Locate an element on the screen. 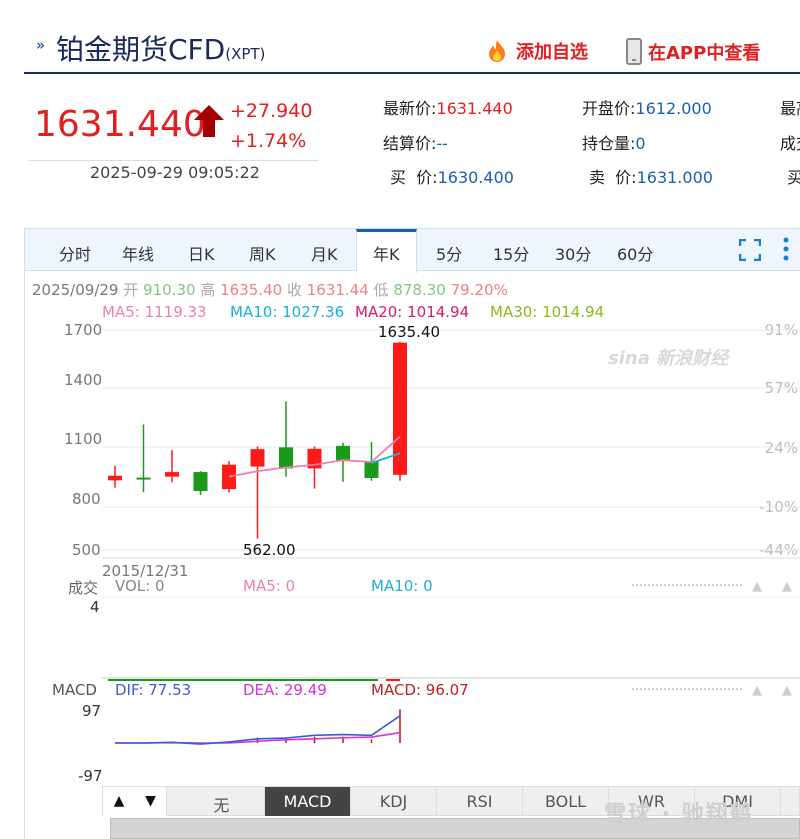 The image size is (800, 839). macd-dif: DIF: 77.53 is located at coordinates (153, 690).